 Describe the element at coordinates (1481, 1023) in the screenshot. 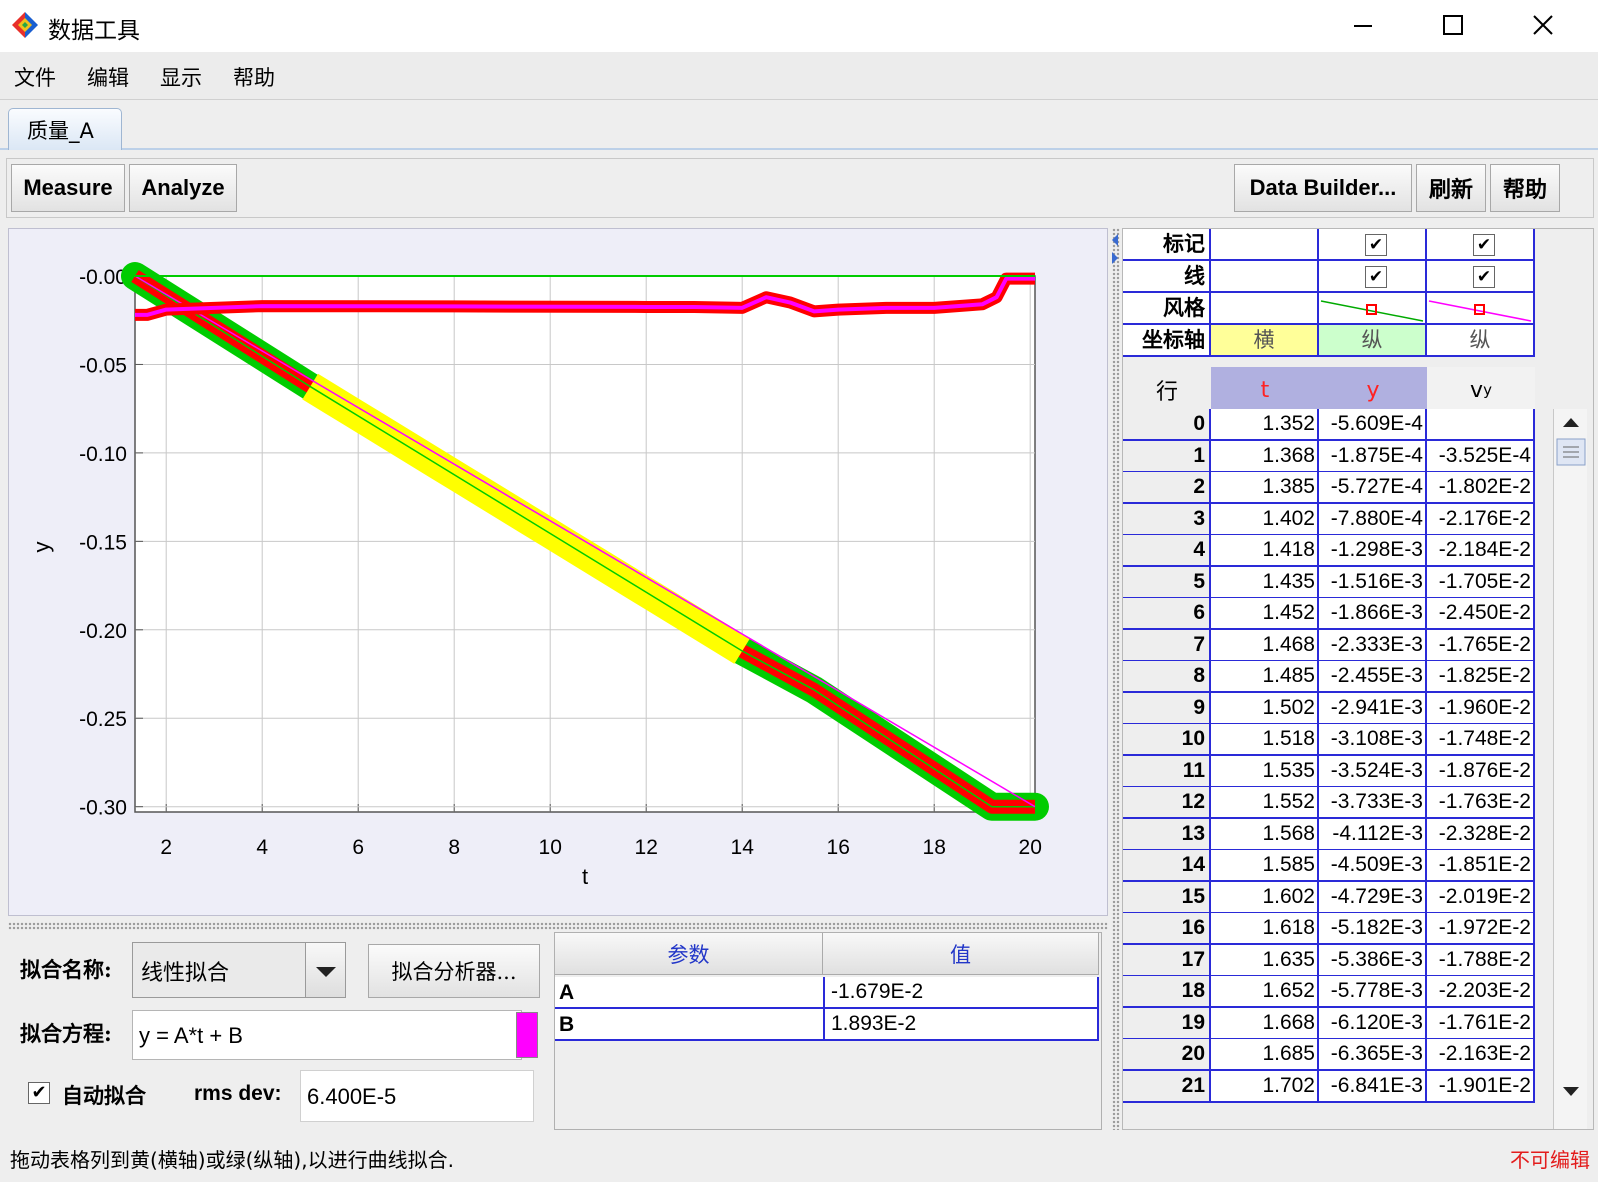

I see `table-cell: -1.761E-2` at that location.